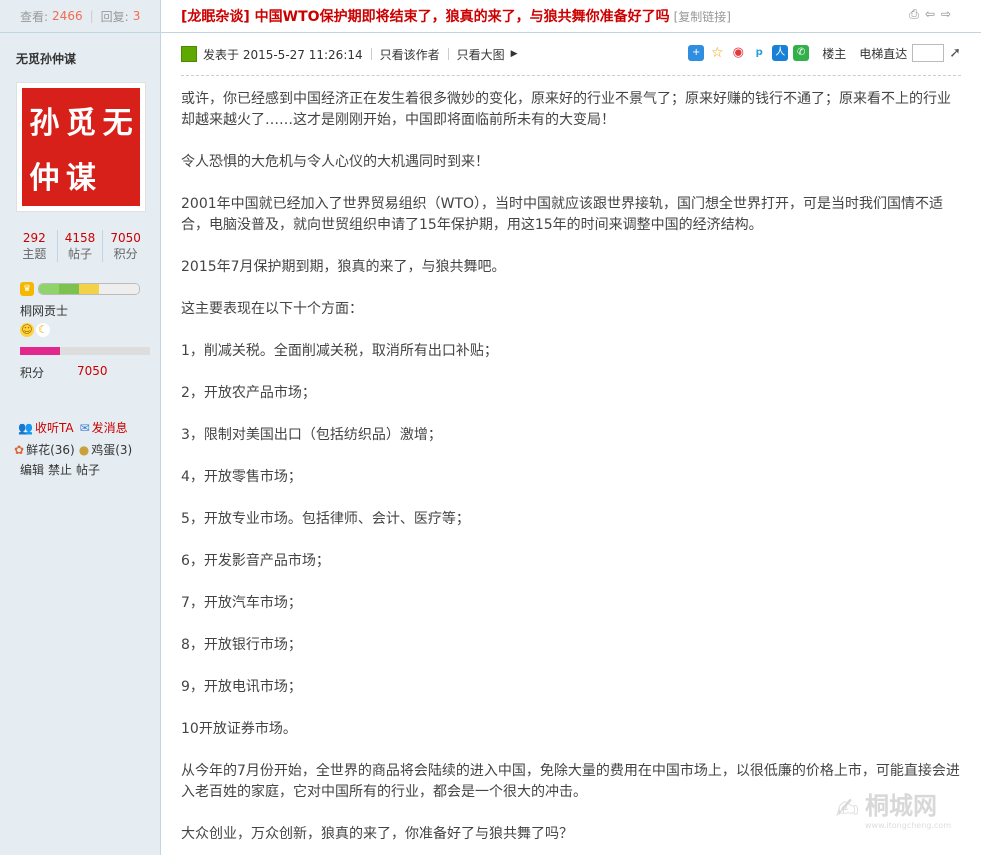 This screenshot has width=981, height=855. I want to click on medals: ☺ ☾, so click(90, 330).